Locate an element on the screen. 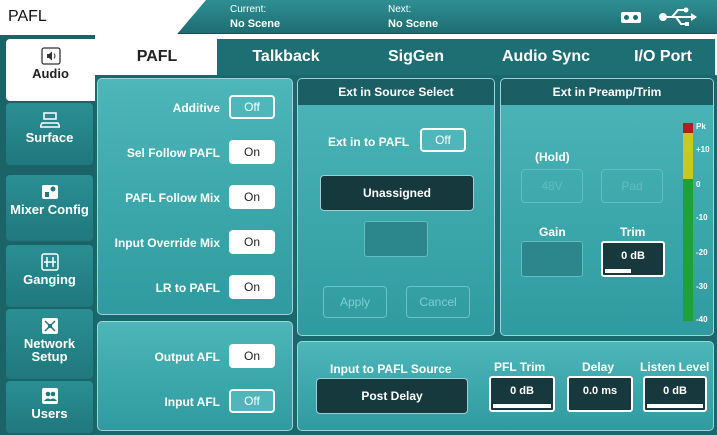 This screenshot has height=435, width=717. pfl-trim-label: PFL Trim is located at coordinates (520, 367).